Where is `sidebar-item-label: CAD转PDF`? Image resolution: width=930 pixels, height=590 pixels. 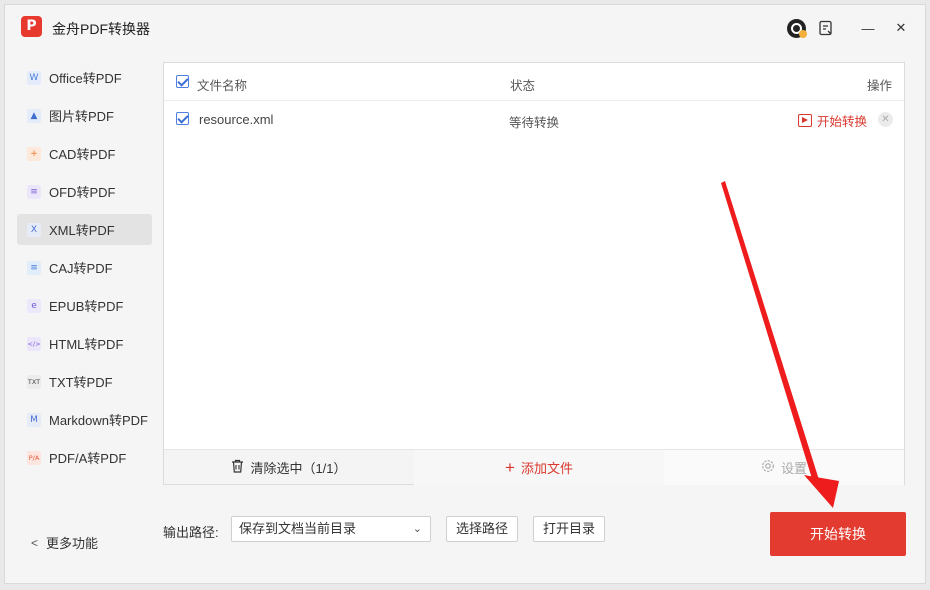 sidebar-item-label: CAD转PDF is located at coordinates (82, 154).